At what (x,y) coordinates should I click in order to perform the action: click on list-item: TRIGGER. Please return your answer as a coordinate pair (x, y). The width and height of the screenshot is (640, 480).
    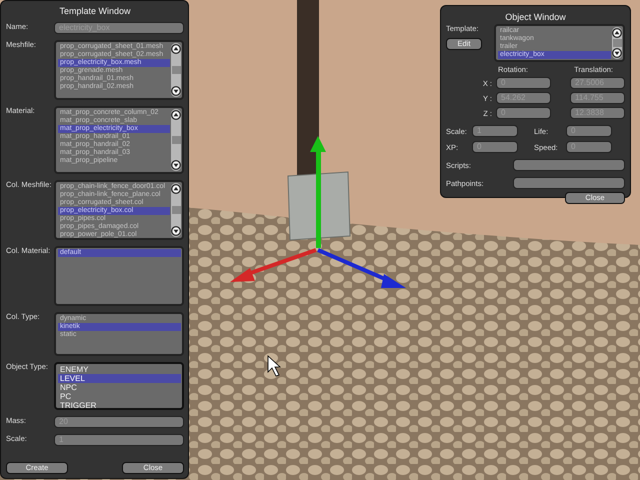
    Looking at the image, I should click on (119, 404).